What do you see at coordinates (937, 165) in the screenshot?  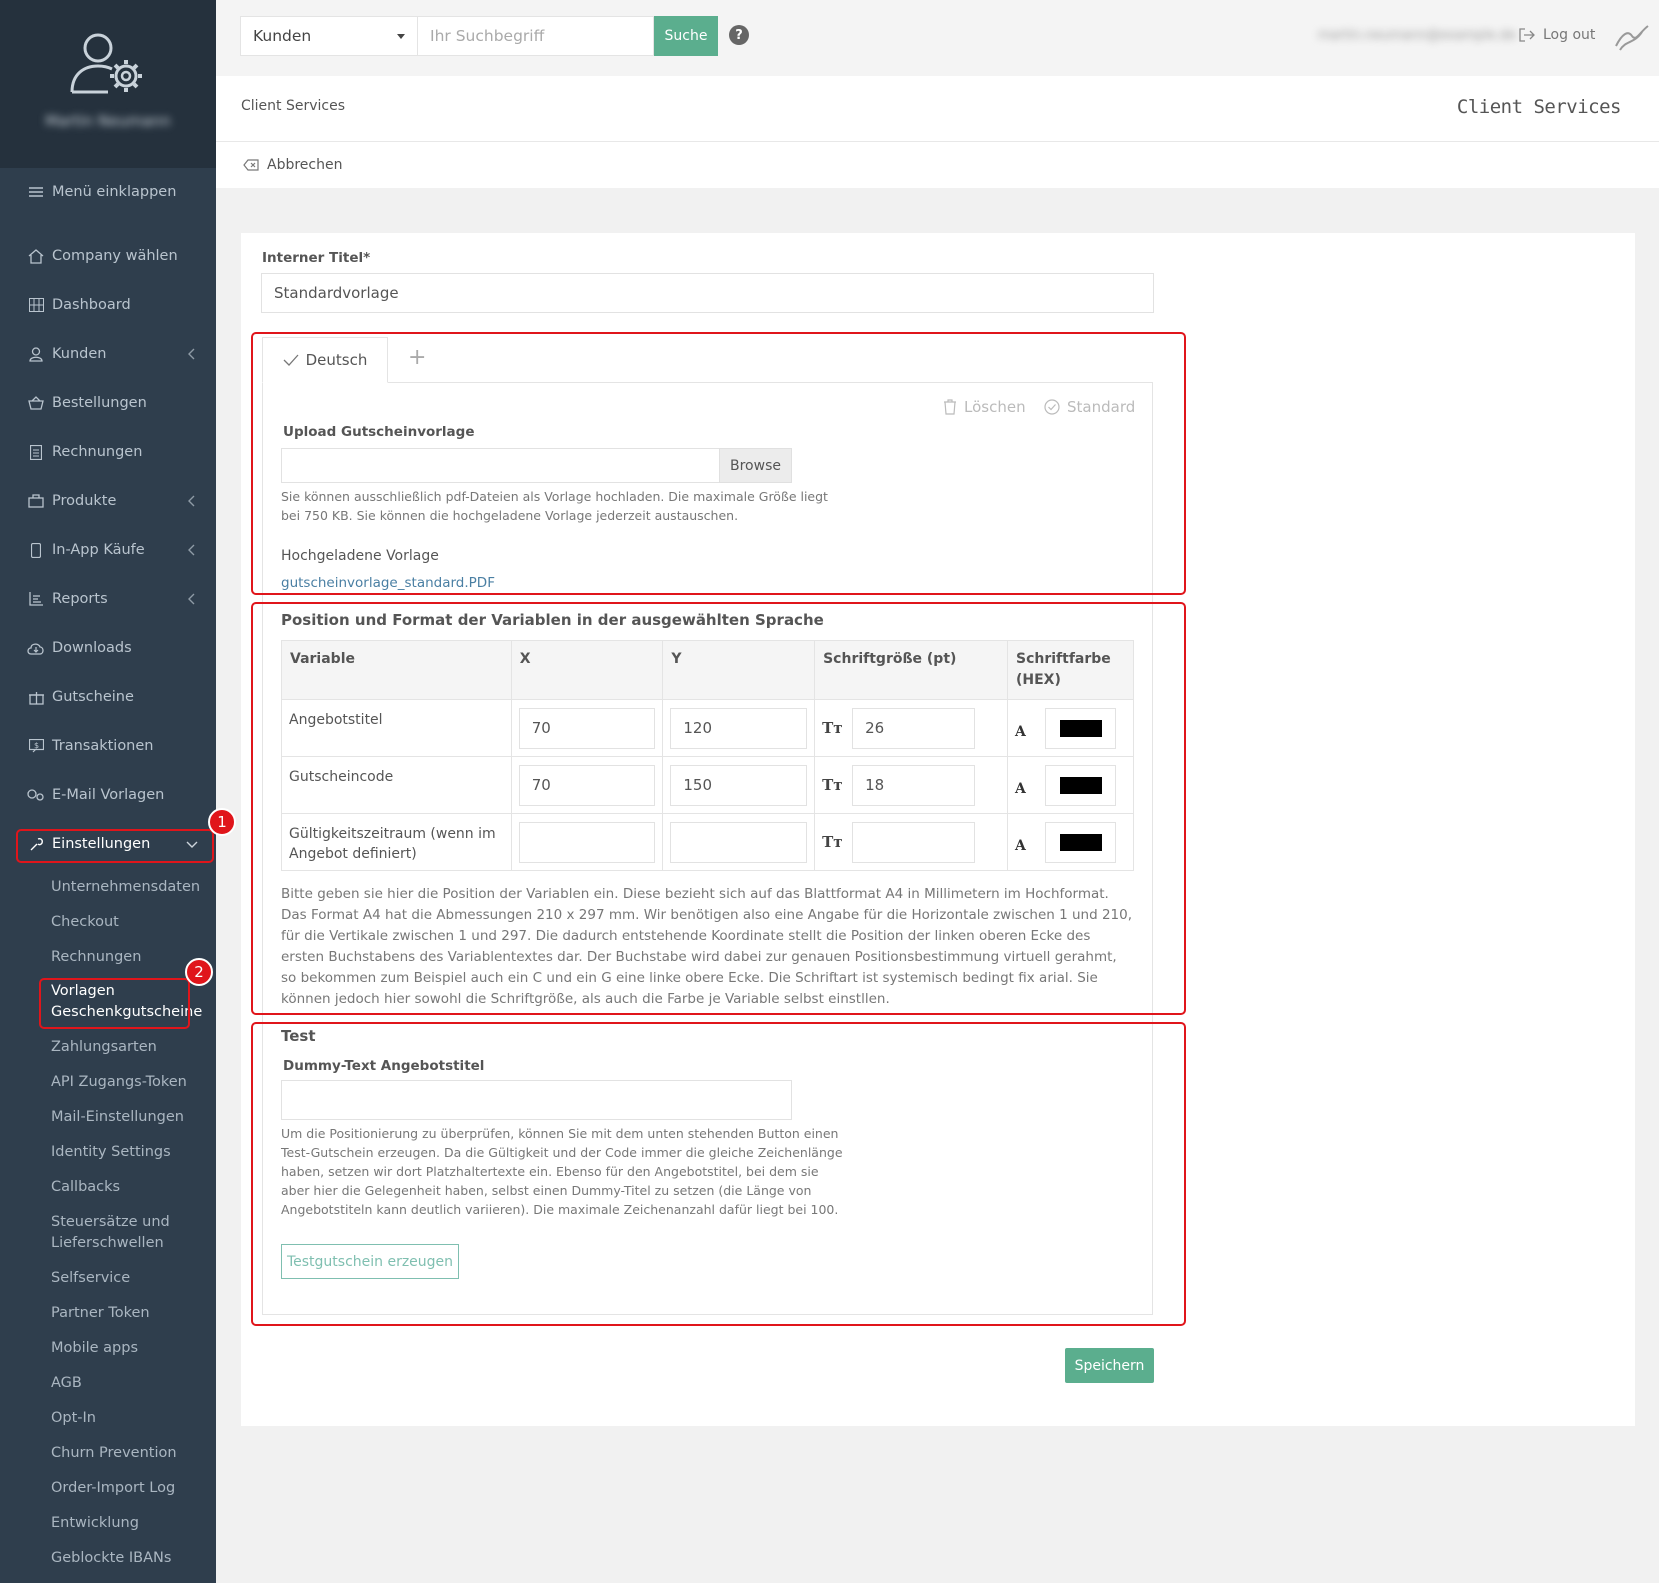 I see `cancel-button: Abbrechen` at bounding box center [937, 165].